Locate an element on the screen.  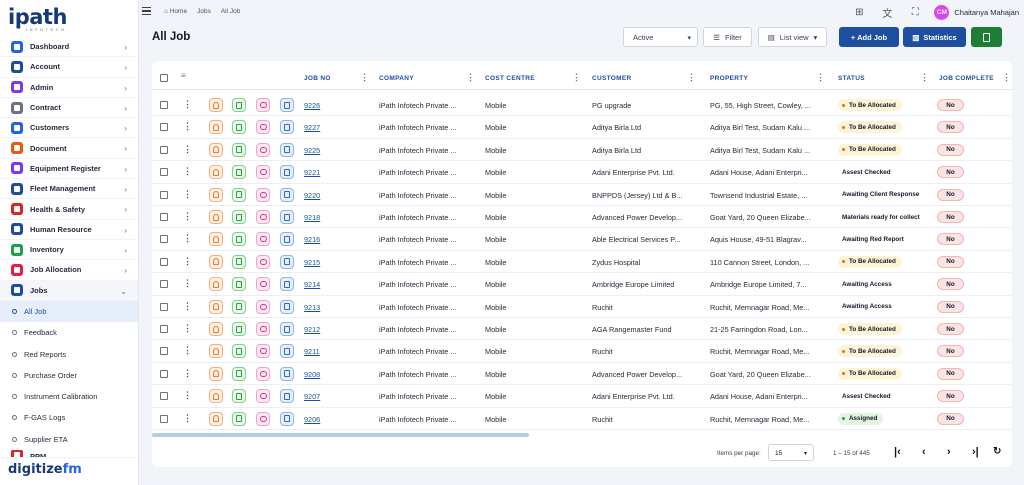
job-number-link: 9220 is located at coordinates (312, 195).